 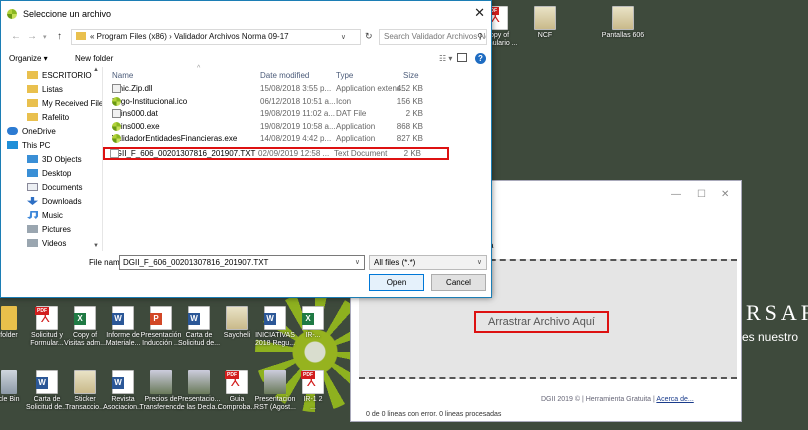 I want to click on back-arrow-icon: ←, so click(x=16, y=36).